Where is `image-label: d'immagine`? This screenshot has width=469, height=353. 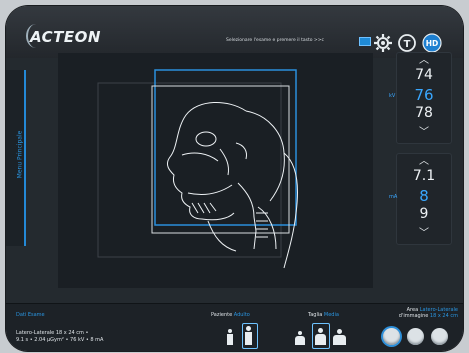 image-label: d'immagine is located at coordinates (413, 316).